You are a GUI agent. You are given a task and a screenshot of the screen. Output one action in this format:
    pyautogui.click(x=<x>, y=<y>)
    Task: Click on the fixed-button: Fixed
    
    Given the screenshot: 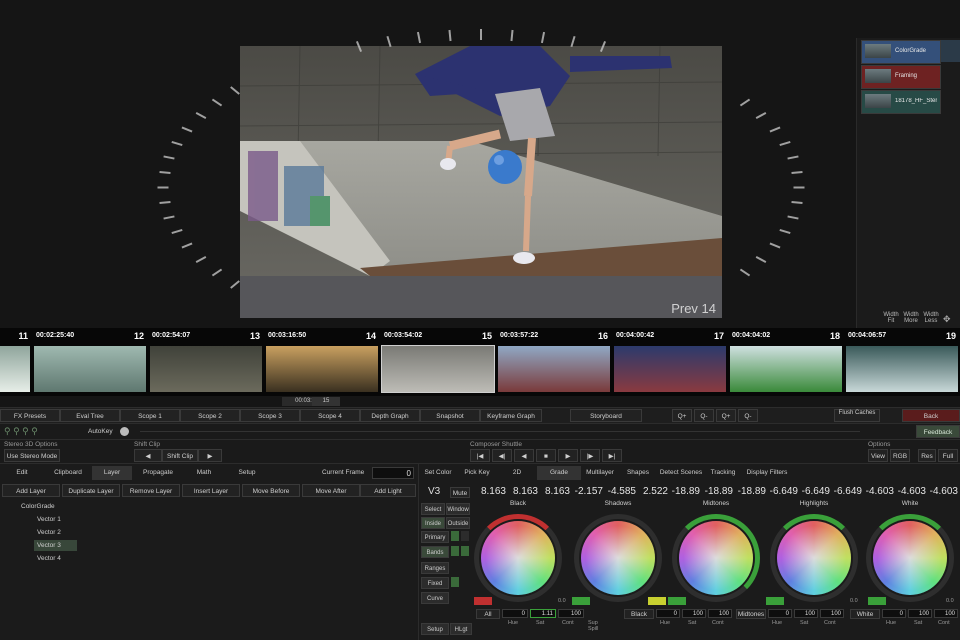 What is the action you would take?
    pyautogui.click(x=435, y=583)
    